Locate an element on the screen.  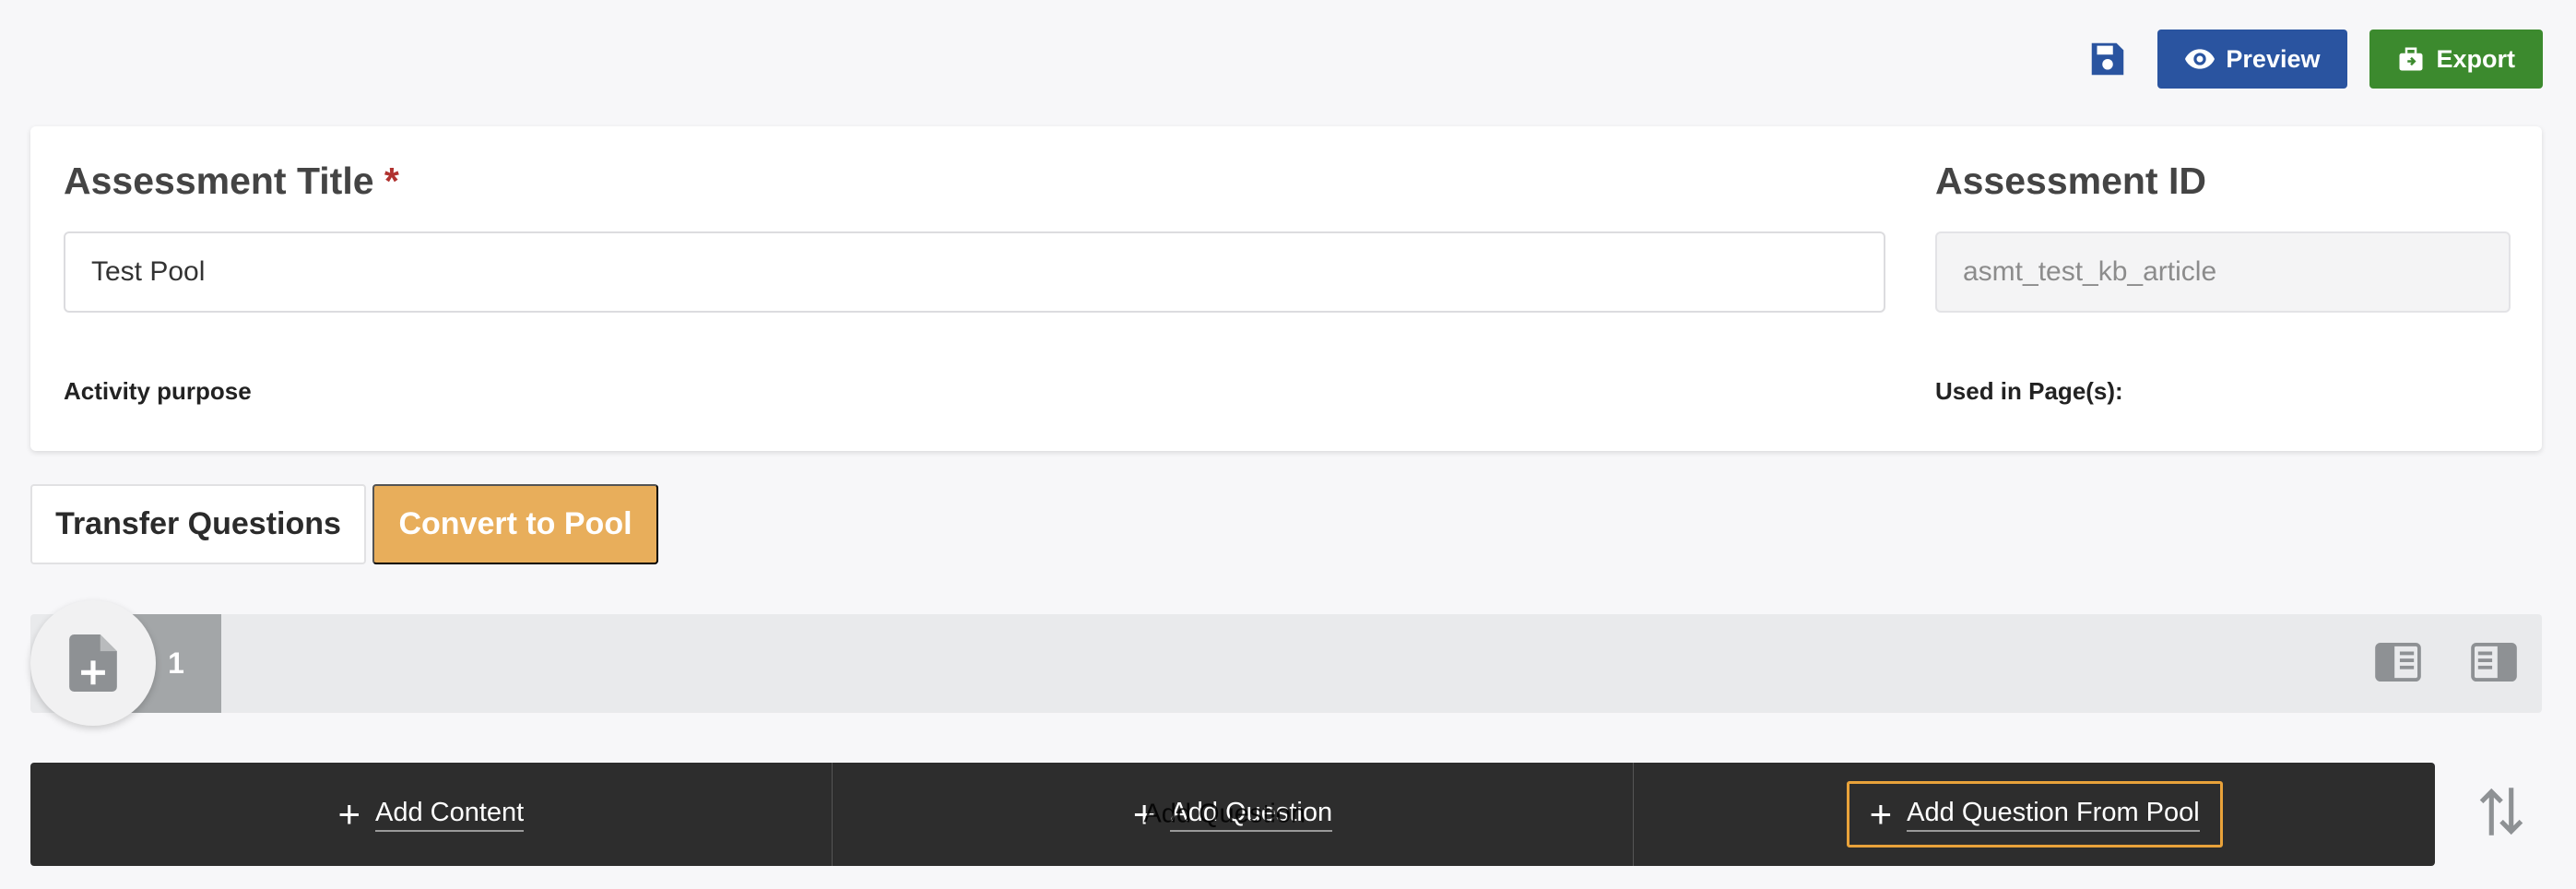
add-question-button: + Add Question is located at coordinates (1232, 814).